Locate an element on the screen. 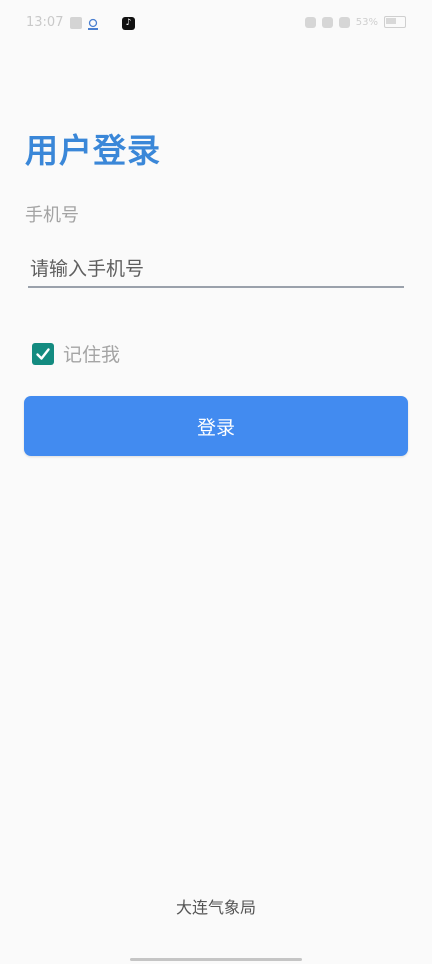 The image size is (432, 964). status-bar: 13:07 ♪ 53% is located at coordinates (216, 25).